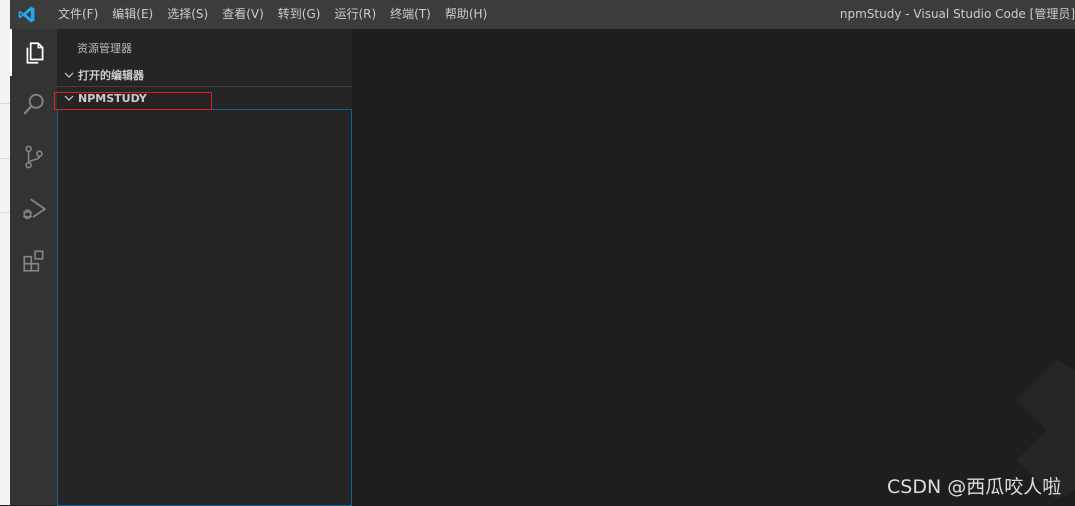 The width and height of the screenshot is (1075, 506). I want to click on activity-run-debug, so click(33, 208).